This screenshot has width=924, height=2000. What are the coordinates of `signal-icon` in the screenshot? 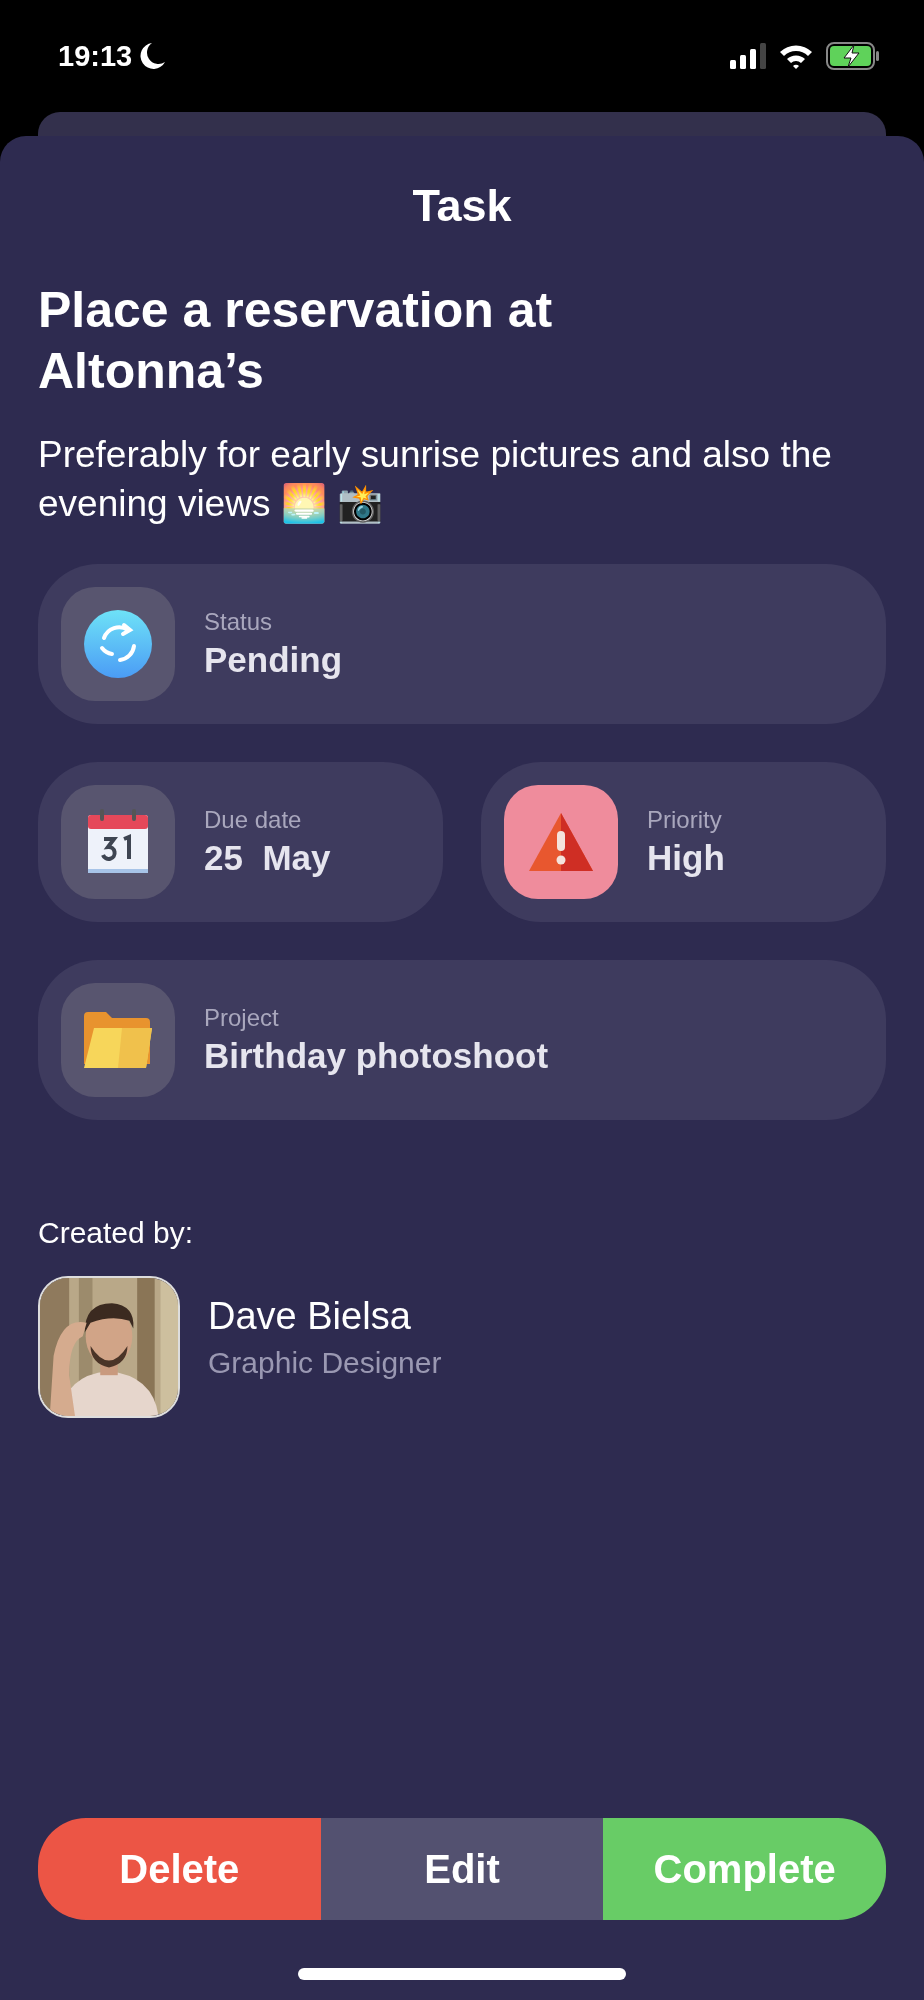 It's located at (748, 56).